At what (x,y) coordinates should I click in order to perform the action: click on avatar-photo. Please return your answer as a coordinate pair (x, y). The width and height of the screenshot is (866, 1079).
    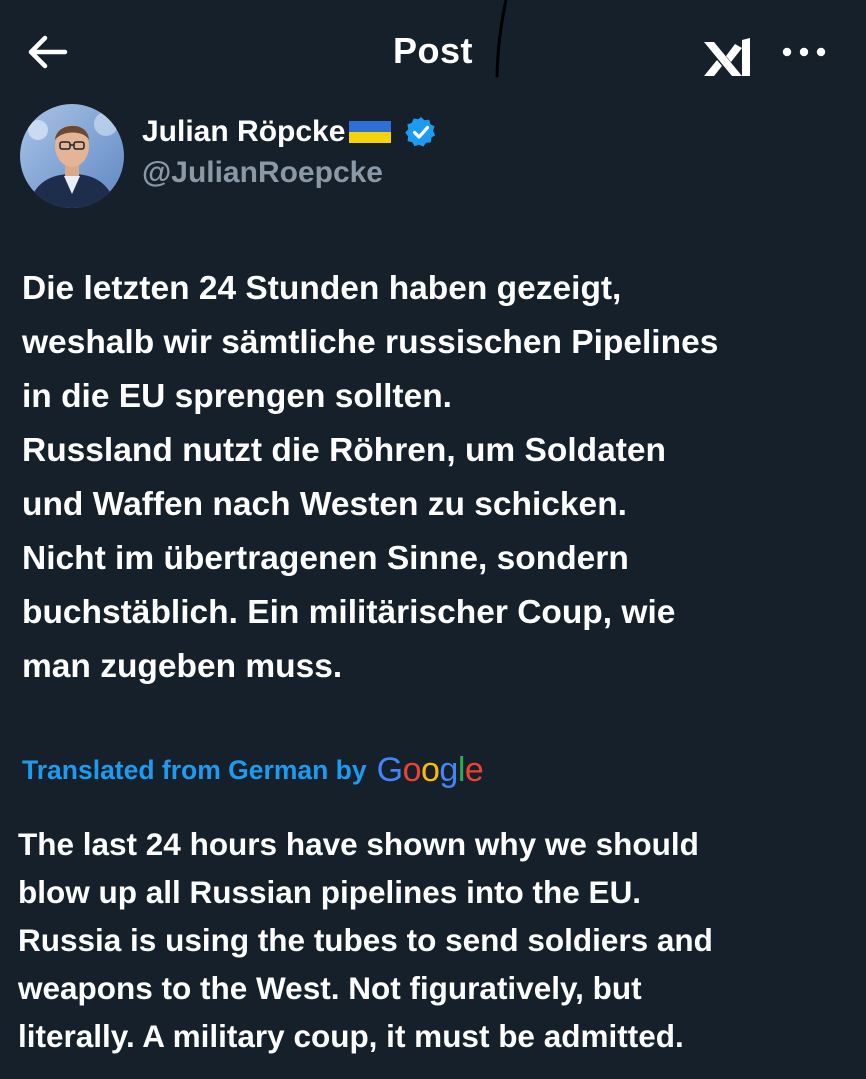
    Looking at the image, I should click on (72, 156).